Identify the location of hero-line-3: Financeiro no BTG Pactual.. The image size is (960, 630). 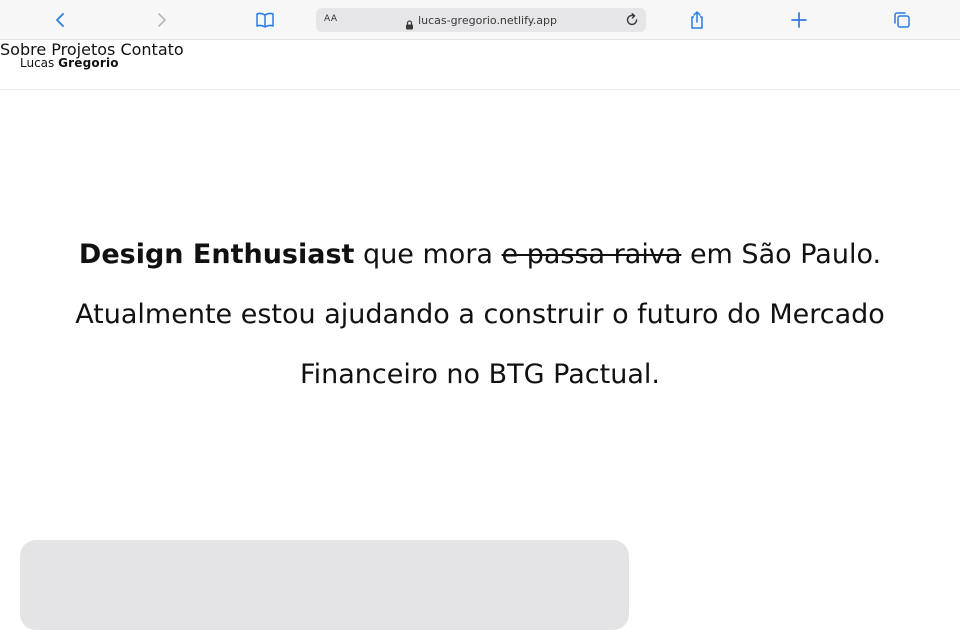
(480, 374).